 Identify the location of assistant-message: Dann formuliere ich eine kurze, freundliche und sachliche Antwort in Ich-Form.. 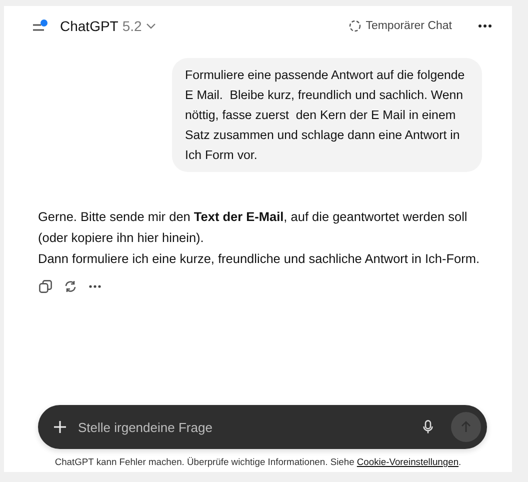
(259, 259).